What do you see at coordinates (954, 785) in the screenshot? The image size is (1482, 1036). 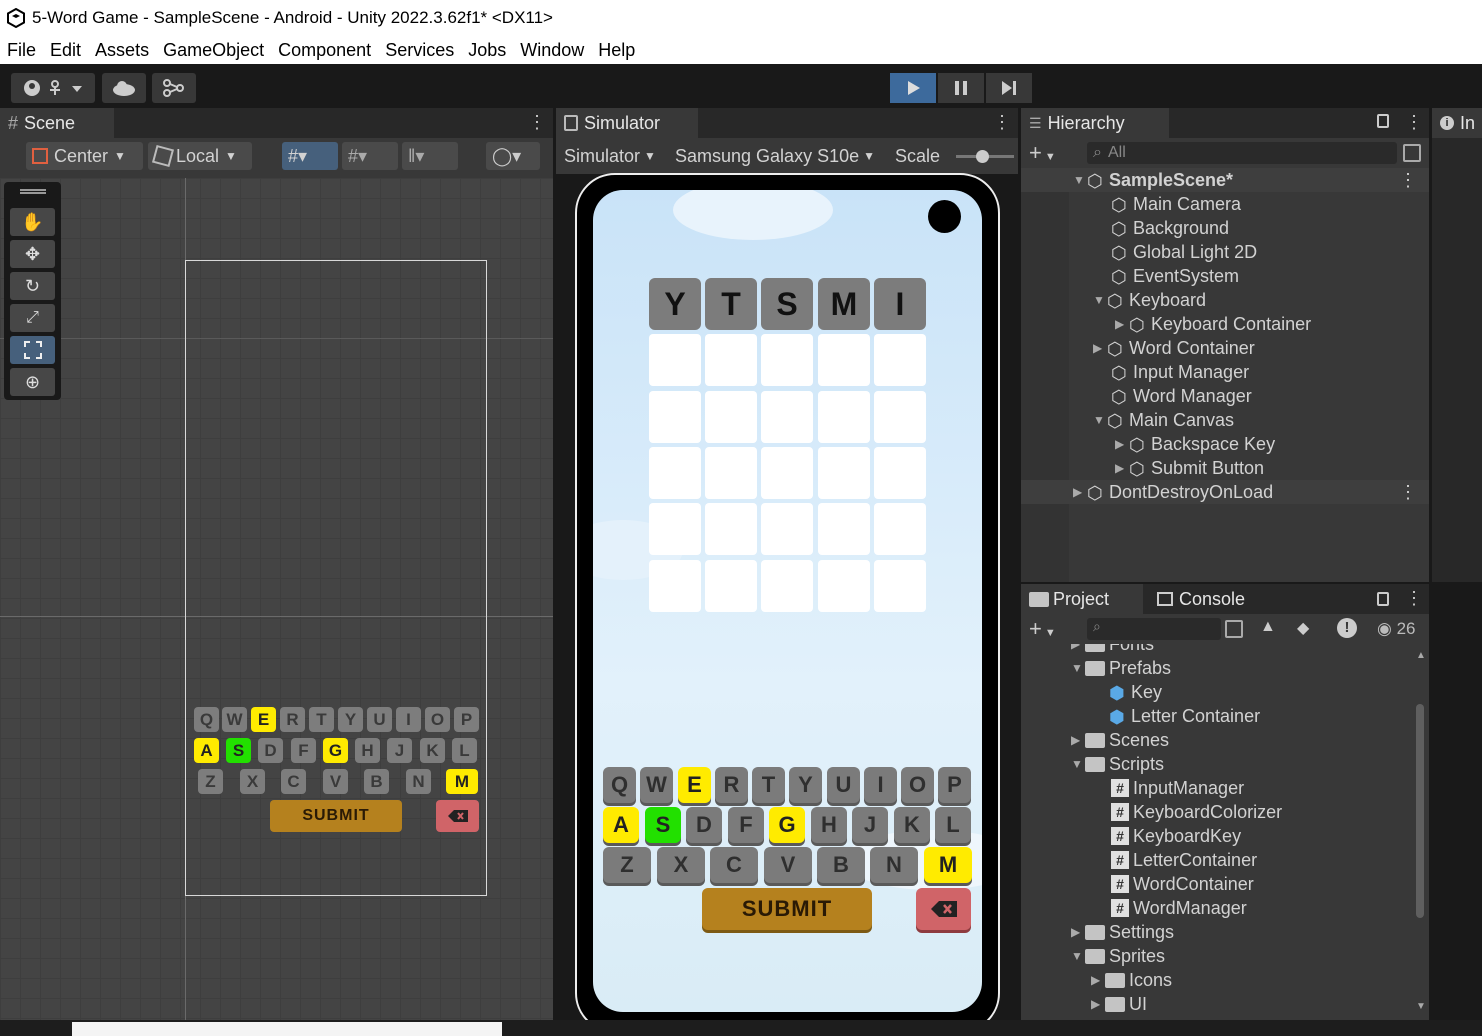 I see `key-p: P` at bounding box center [954, 785].